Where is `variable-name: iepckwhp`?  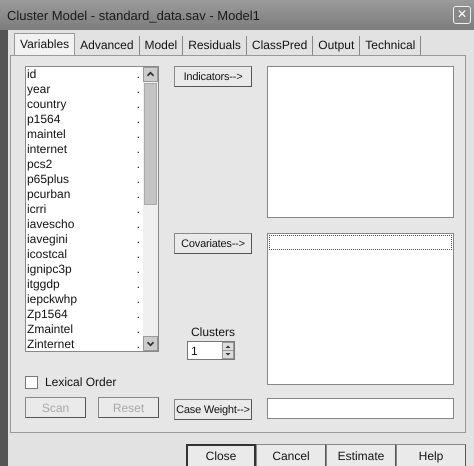 variable-name: iepckwhp is located at coordinates (52, 299).